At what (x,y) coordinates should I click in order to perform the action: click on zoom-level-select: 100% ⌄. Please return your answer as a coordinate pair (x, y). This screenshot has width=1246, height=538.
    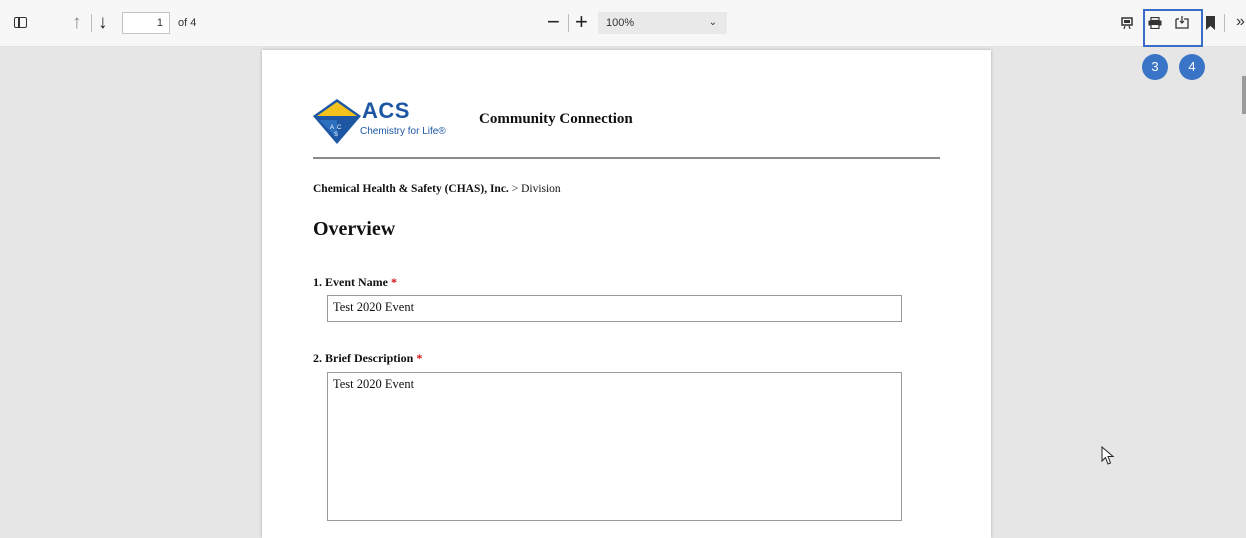
    Looking at the image, I should click on (662, 23).